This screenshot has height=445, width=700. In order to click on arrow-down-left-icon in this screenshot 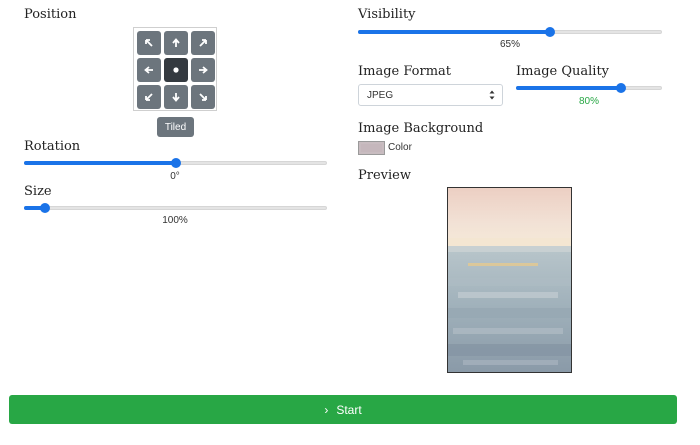, I will do `click(149, 97)`.